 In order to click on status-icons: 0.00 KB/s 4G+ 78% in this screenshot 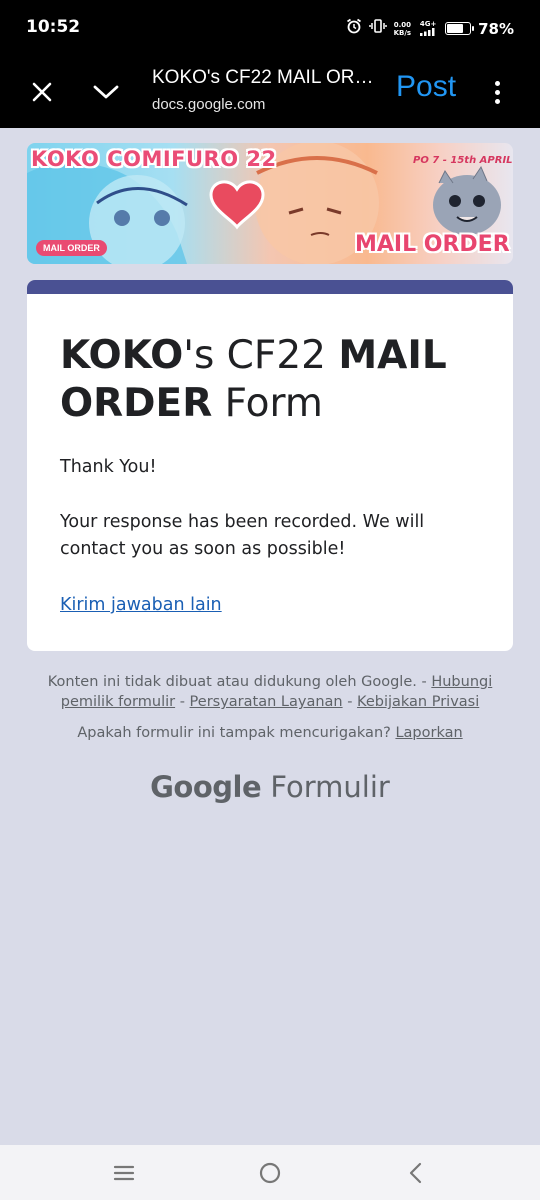, I will do `click(430, 28)`.